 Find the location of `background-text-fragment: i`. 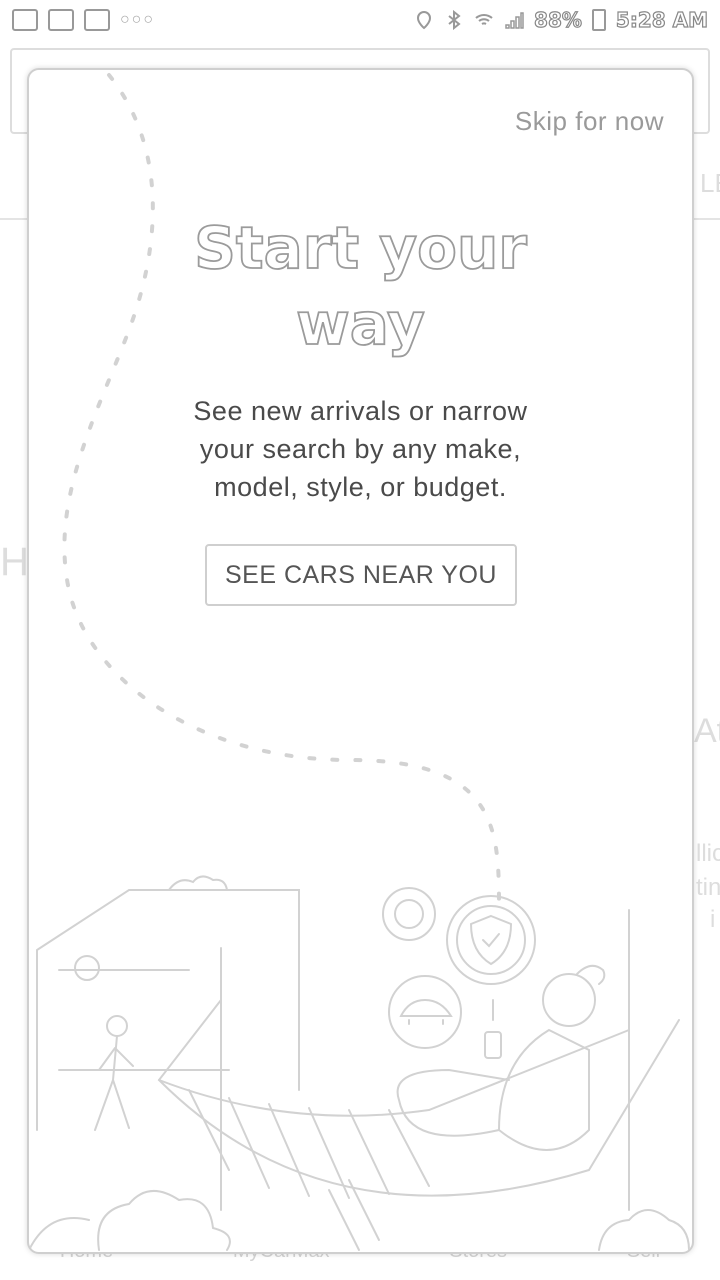

background-text-fragment: i is located at coordinates (713, 919).